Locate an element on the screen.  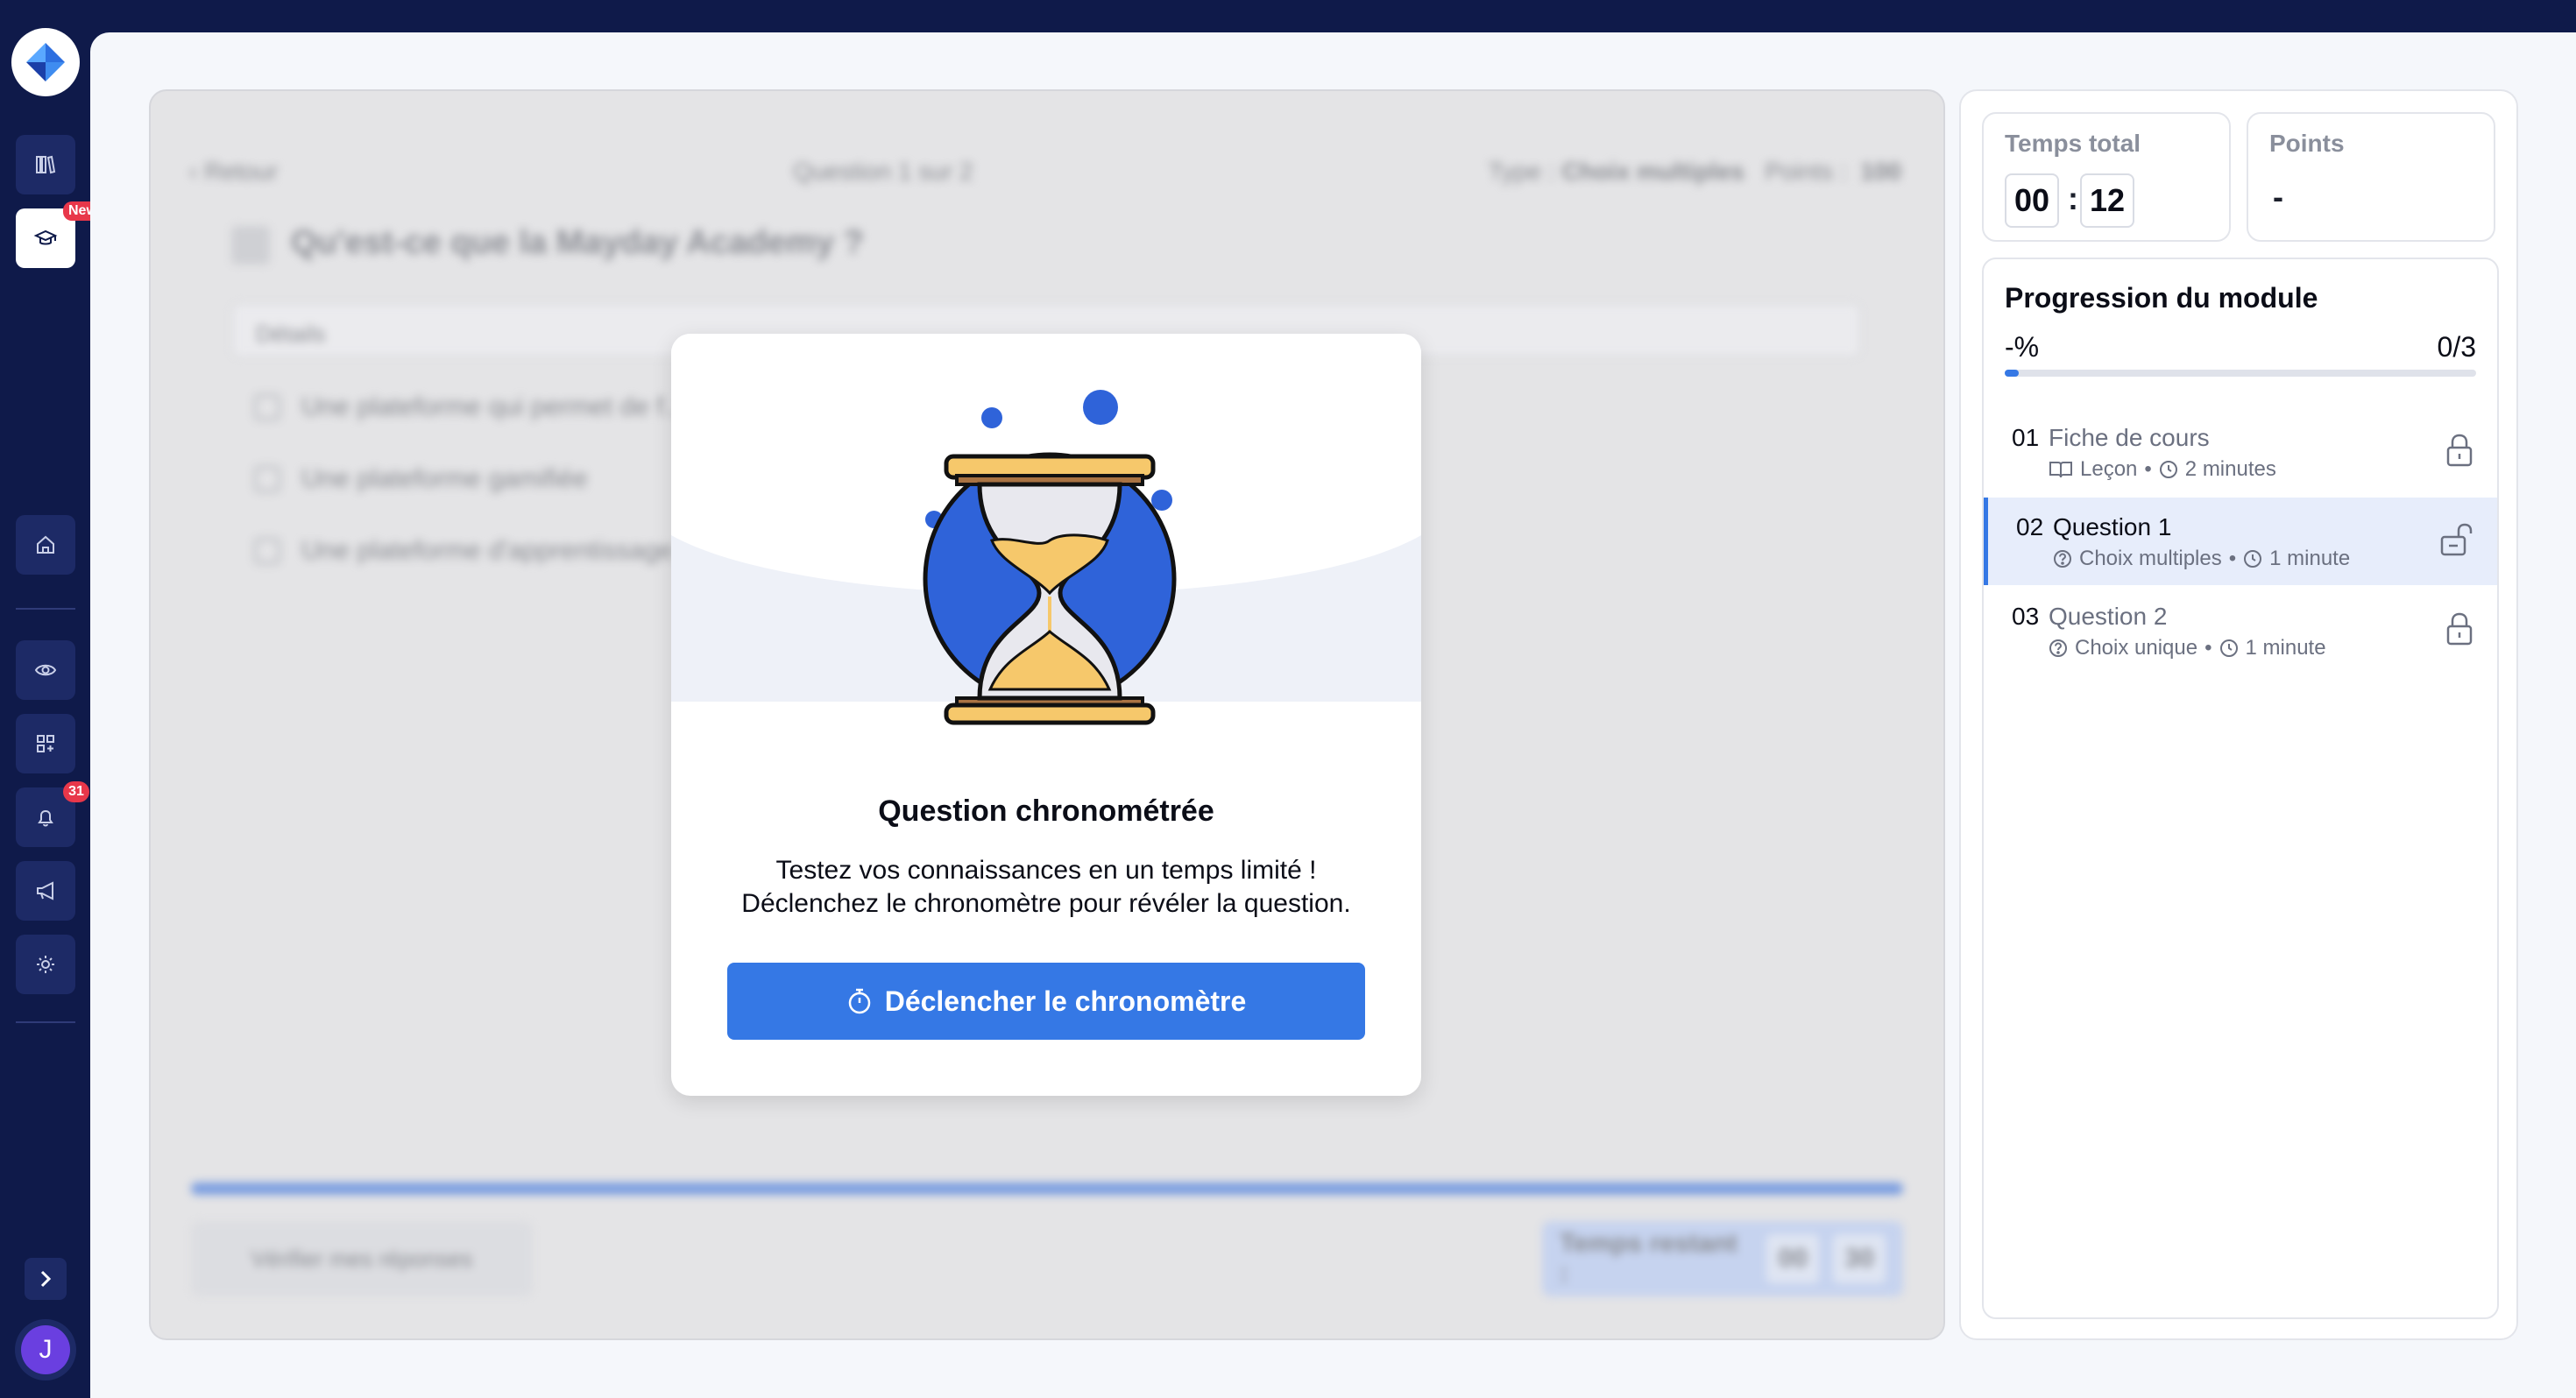
total-time-minutes: 00 is located at coordinates (2032, 200).